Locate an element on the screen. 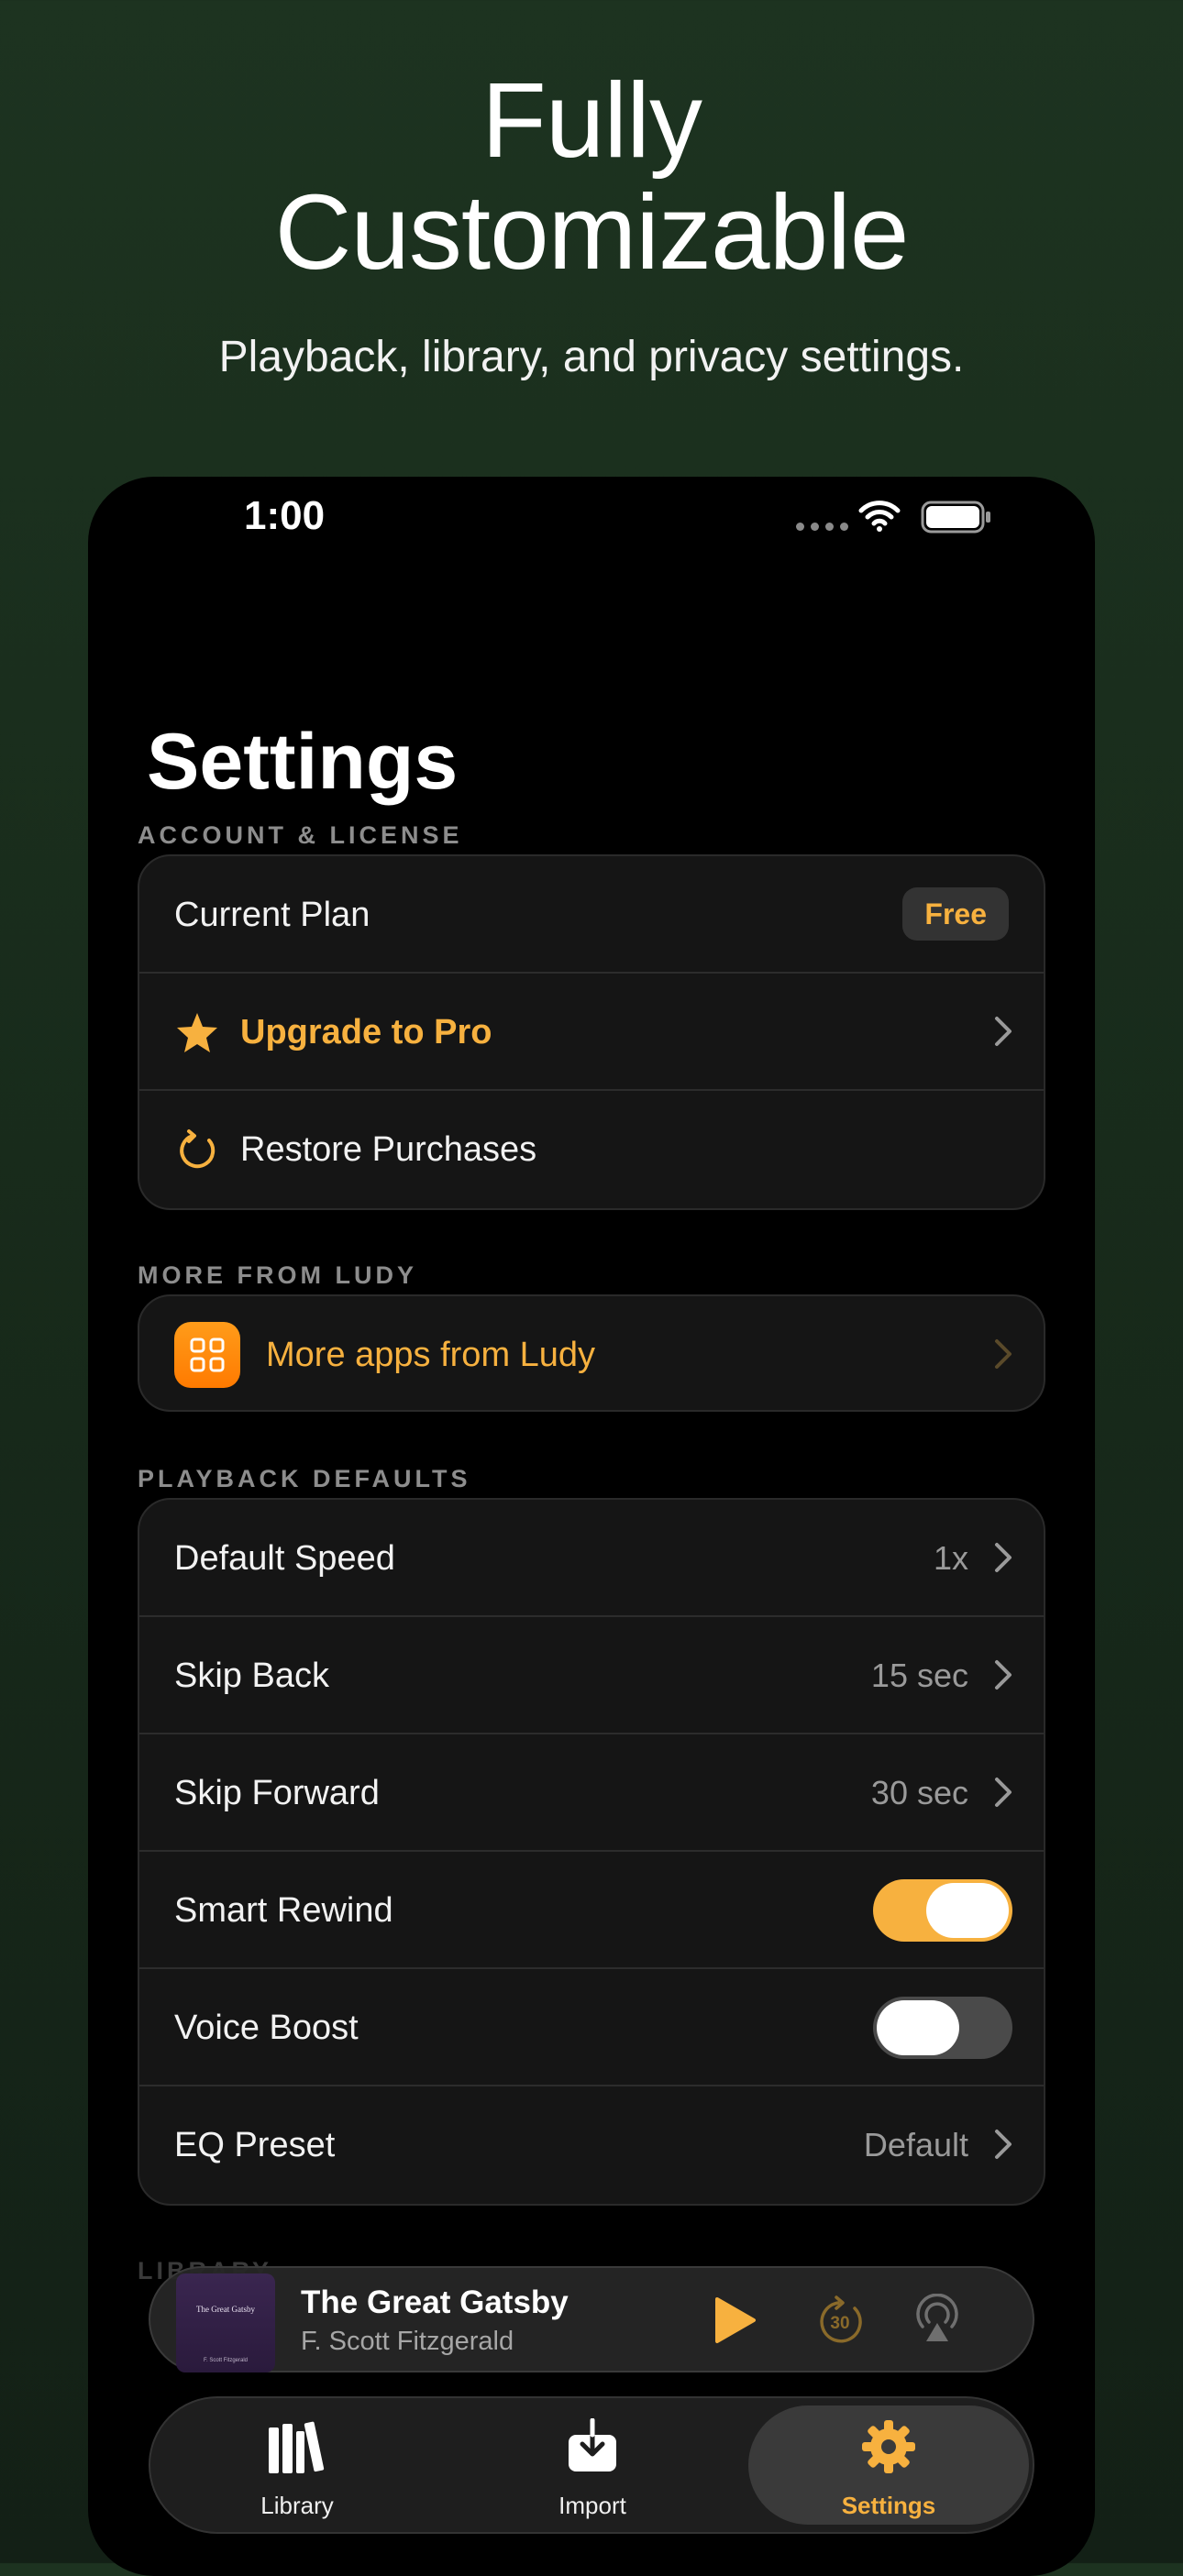 This screenshot has height=2576, width=1183. battery-icon is located at coordinates (955, 518).